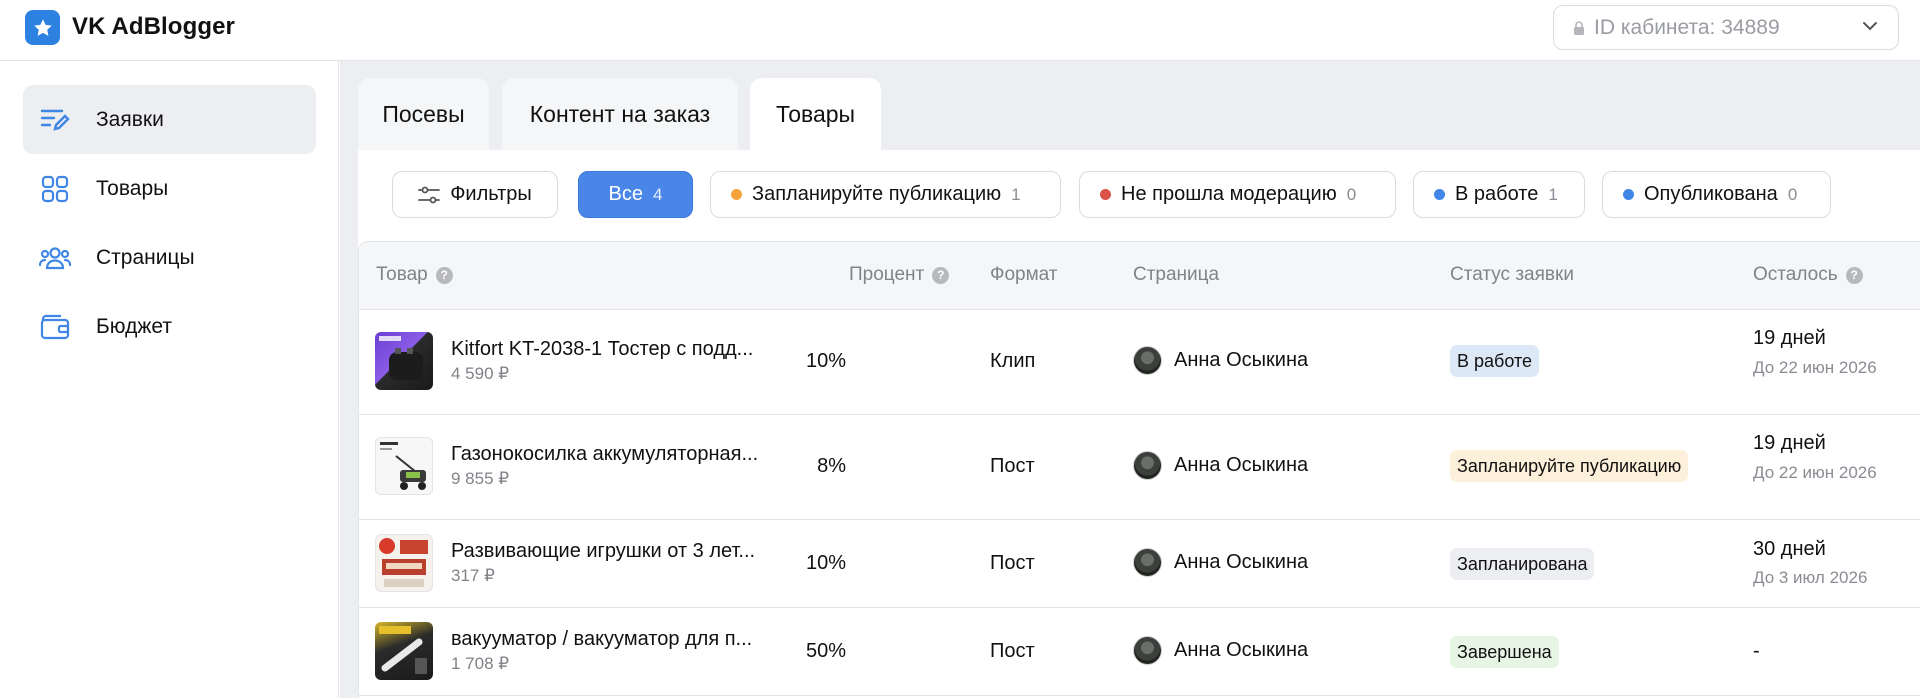 This screenshot has width=1920, height=698. Describe the element at coordinates (1512, 274) in the screenshot. I see `col-header-status: Статус заявки` at that location.